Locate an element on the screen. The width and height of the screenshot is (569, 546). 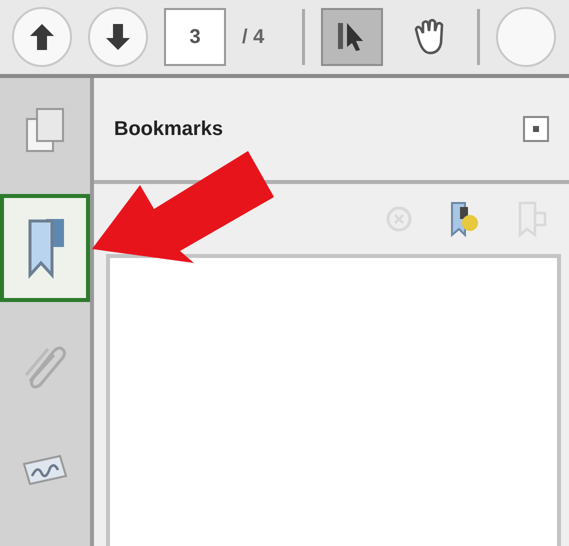
bookmarks-tab is located at coordinates (45, 248).